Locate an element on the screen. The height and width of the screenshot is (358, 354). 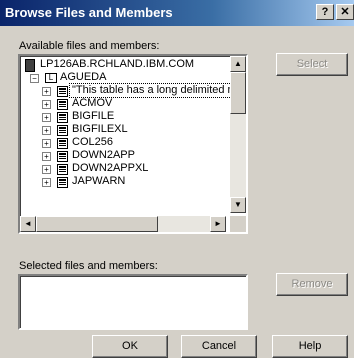
help-icon: ? is located at coordinates (325, 12).